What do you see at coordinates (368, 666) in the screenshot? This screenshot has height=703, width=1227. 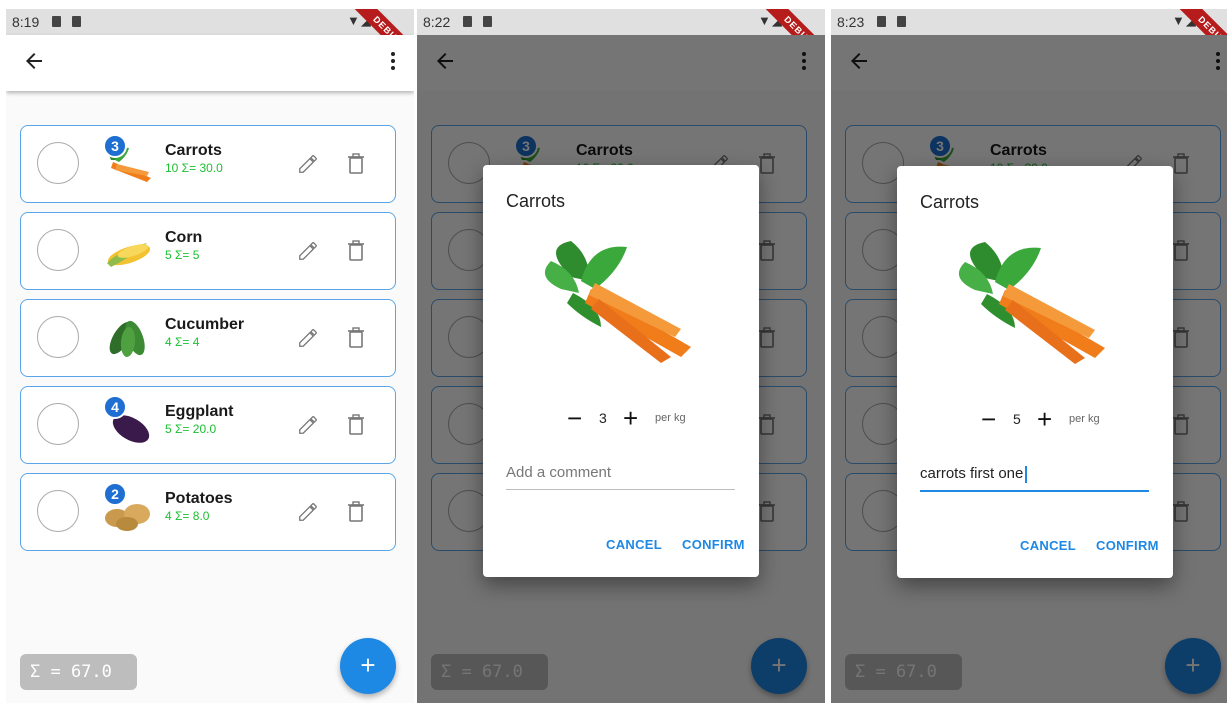 I see `add-fab-button: +` at bounding box center [368, 666].